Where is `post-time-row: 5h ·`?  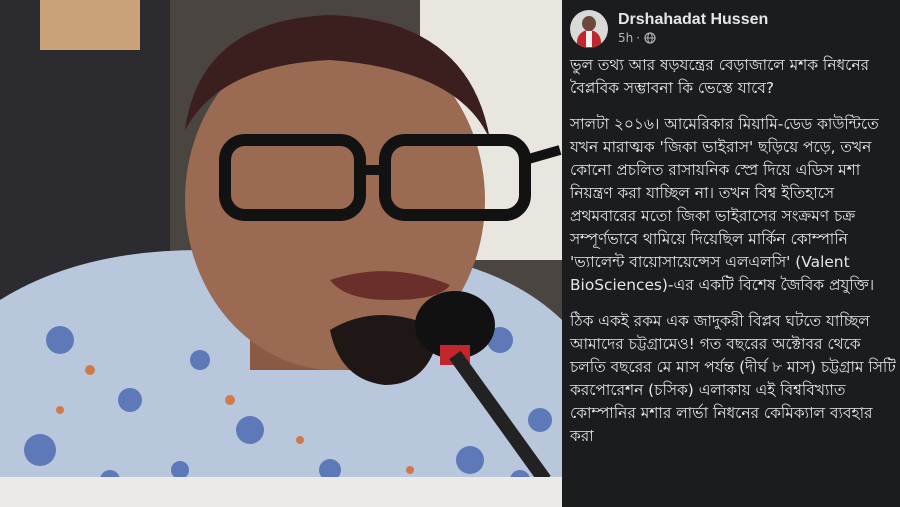 post-time-row: 5h · is located at coordinates (693, 38).